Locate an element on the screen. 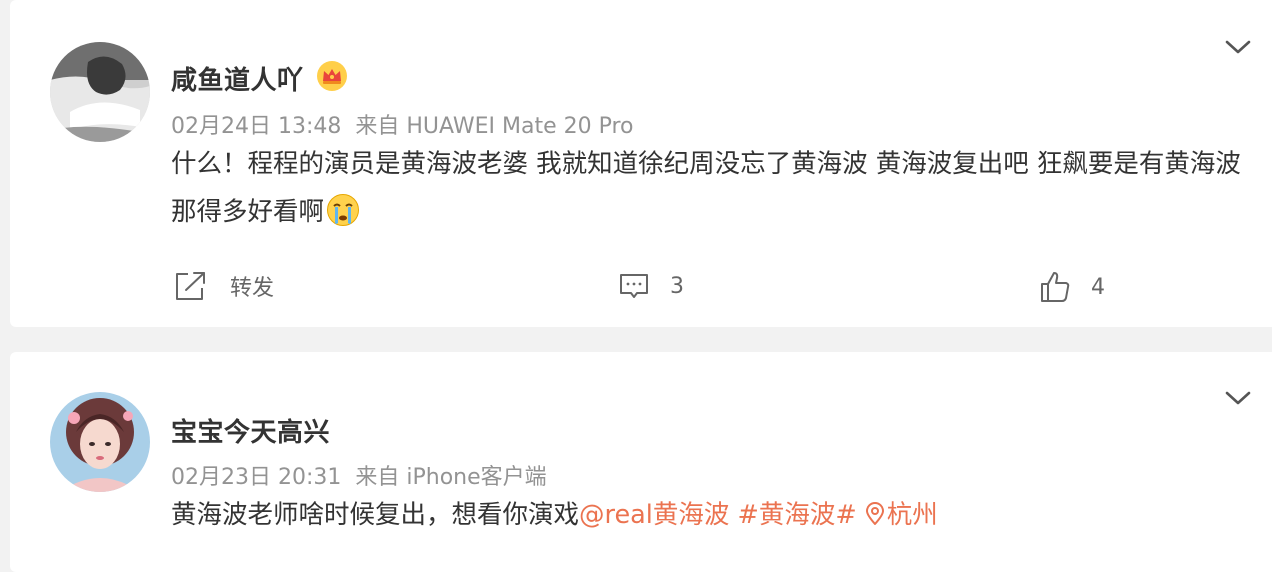 The height and width of the screenshot is (572, 1272). thumbs-up-icon is located at coordinates (1055, 287).